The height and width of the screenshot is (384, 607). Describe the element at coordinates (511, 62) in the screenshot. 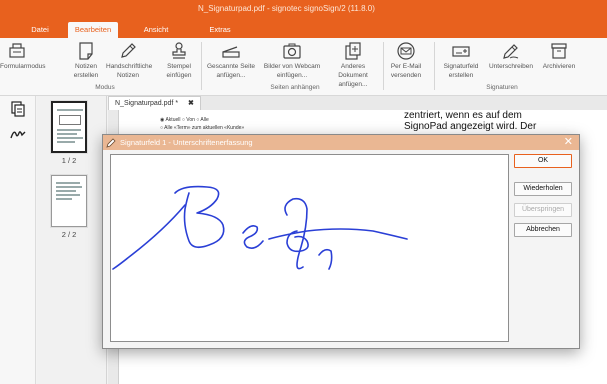

I see `sign-button: Unterschreiben` at that location.